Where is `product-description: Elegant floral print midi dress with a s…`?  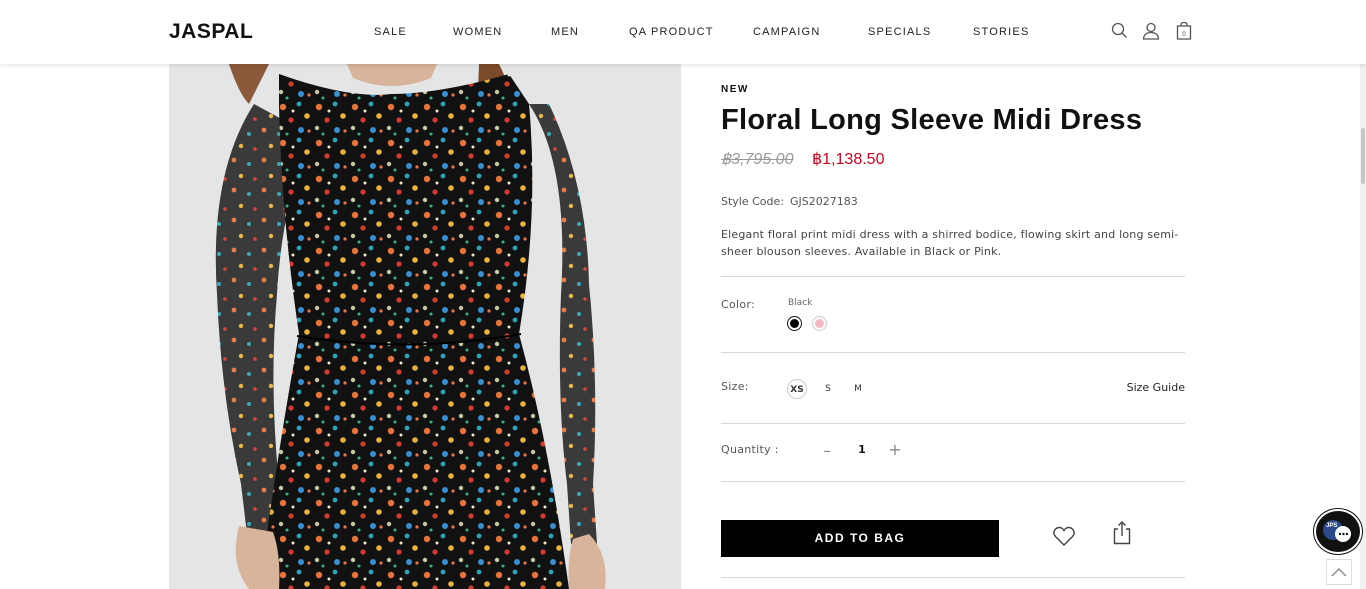
product-description: Elegant floral print midi dress with a s… is located at coordinates (950, 243).